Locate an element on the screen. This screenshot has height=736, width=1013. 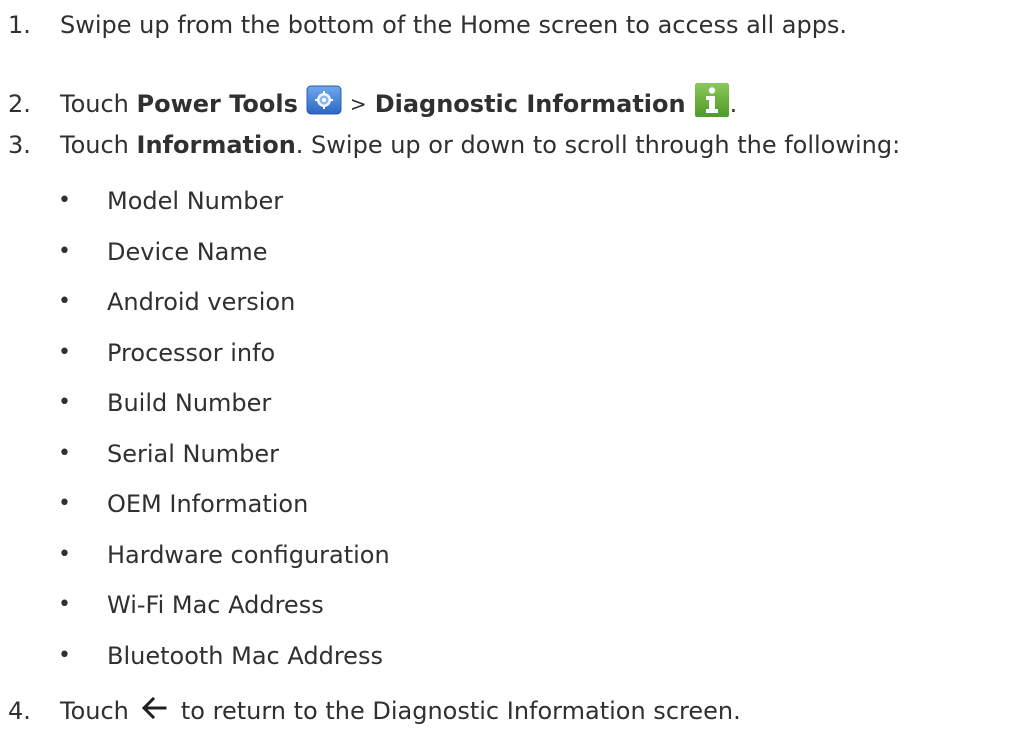
list-item: • Bluetooth Mac Address is located at coordinates (224, 666).